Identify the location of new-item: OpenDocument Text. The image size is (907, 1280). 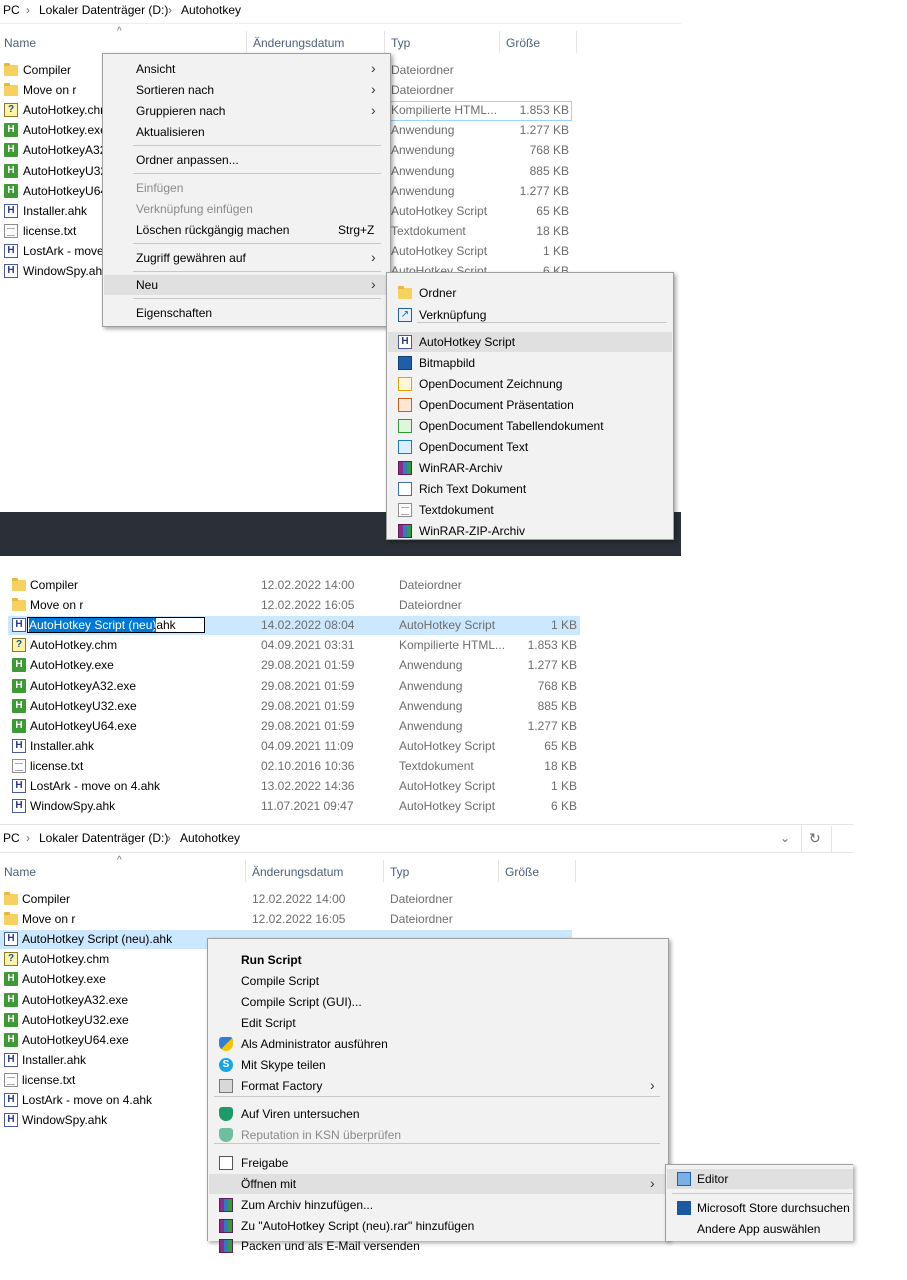
(473, 447).